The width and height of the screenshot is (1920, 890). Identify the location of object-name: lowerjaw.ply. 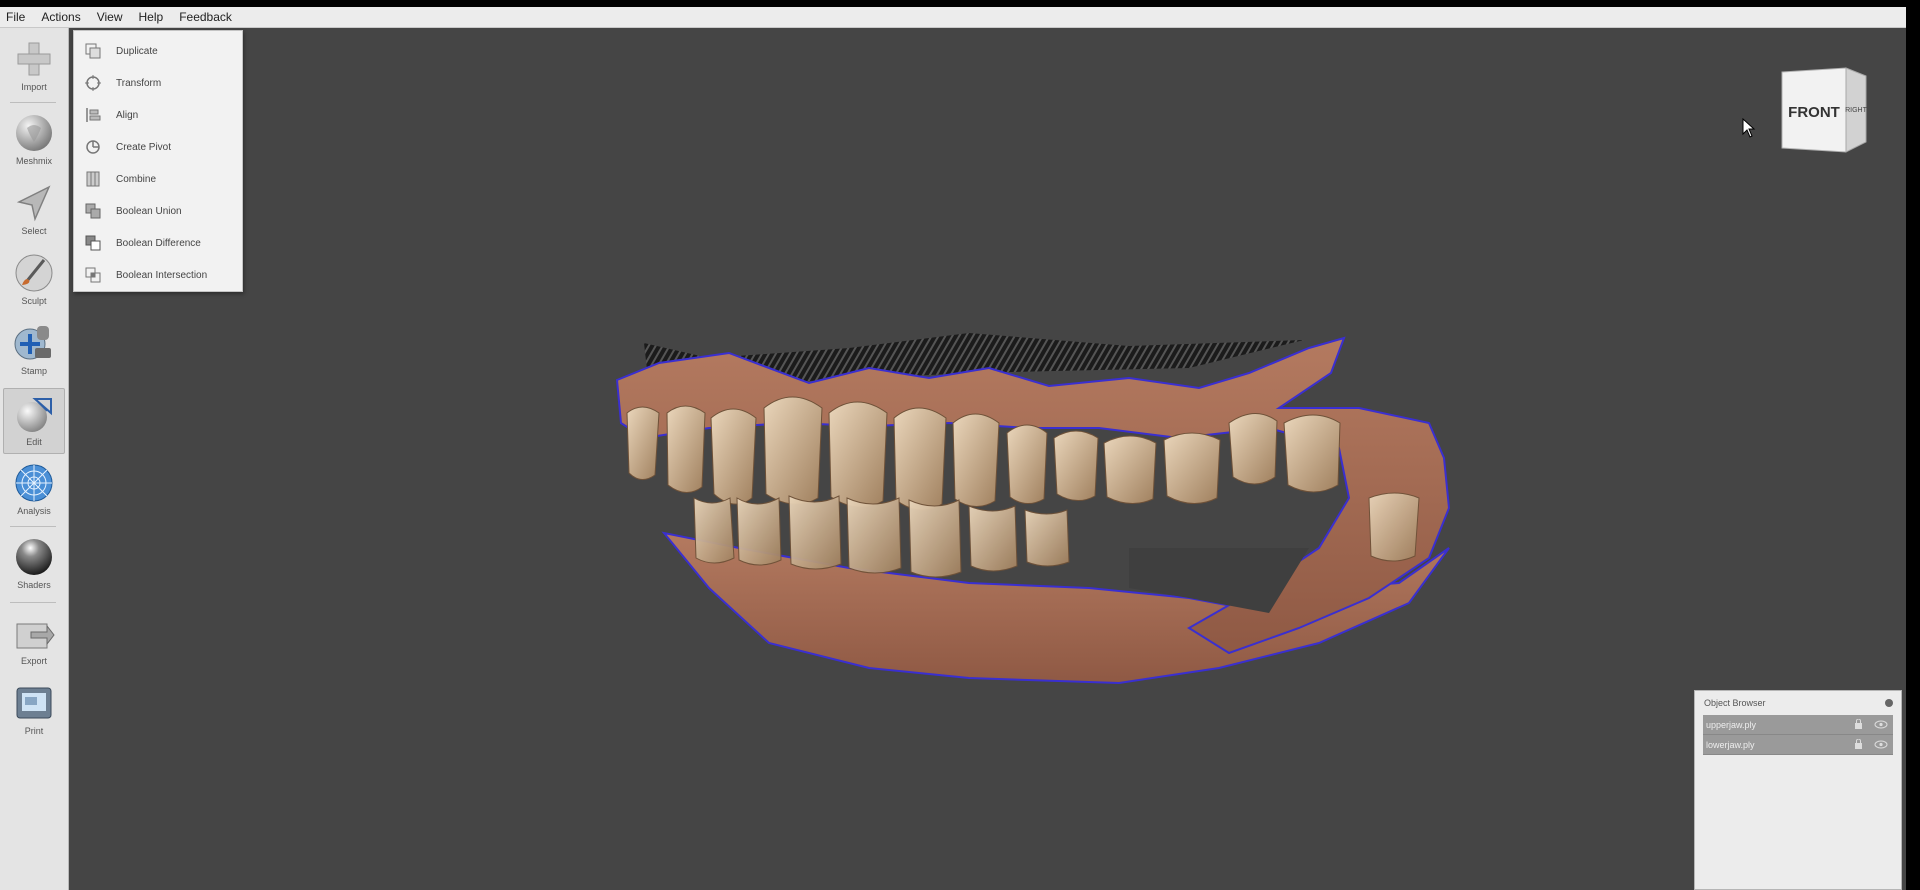
(1730, 744).